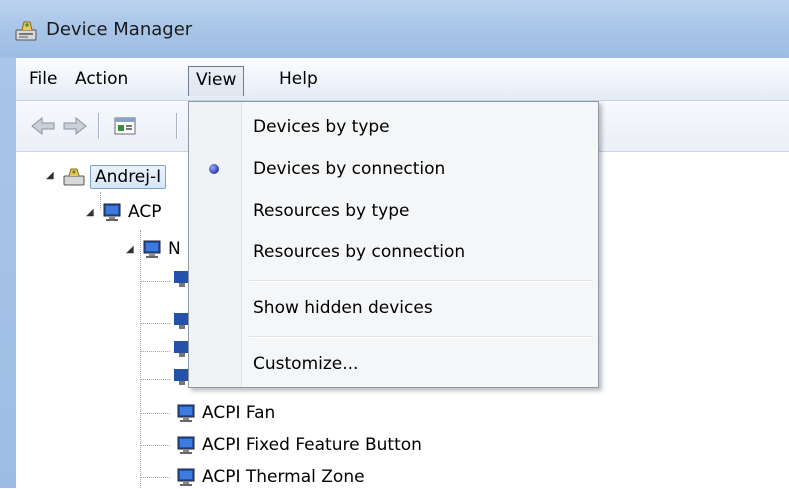  What do you see at coordinates (402, 79) in the screenshot?
I see `menu-bar: File Action View Help` at bounding box center [402, 79].